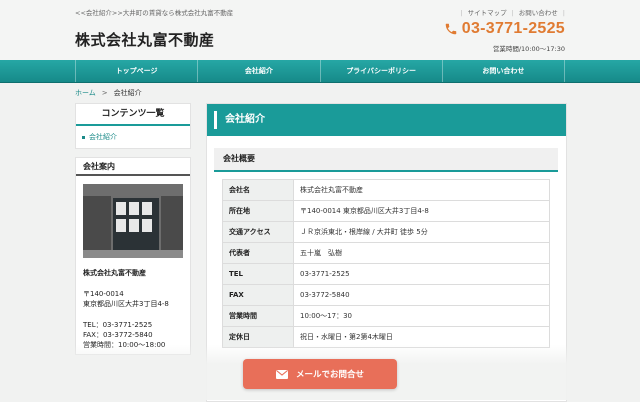 The height and width of the screenshot is (402, 640). I want to click on breadcrumb-home: ホーム, so click(85, 93).